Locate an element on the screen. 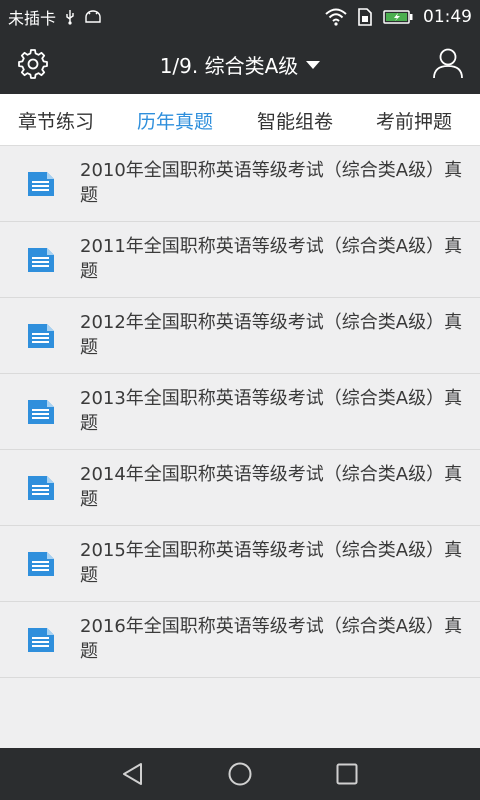 The width and height of the screenshot is (480, 800). status-time: 01:49 is located at coordinates (447, 17).